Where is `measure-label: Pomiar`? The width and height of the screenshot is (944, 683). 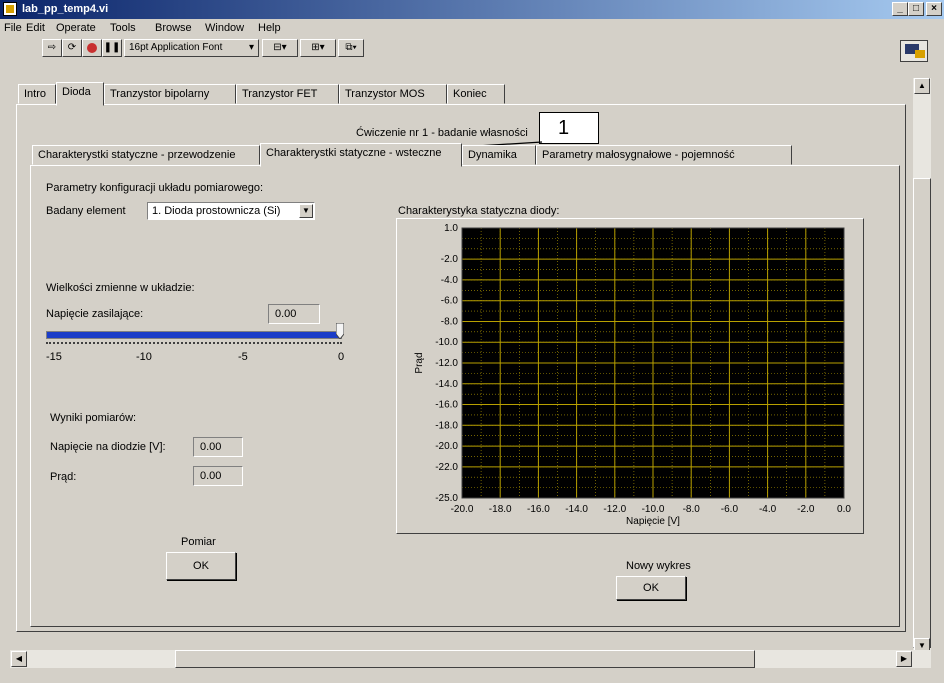
measure-label: Pomiar is located at coordinates (198, 542).